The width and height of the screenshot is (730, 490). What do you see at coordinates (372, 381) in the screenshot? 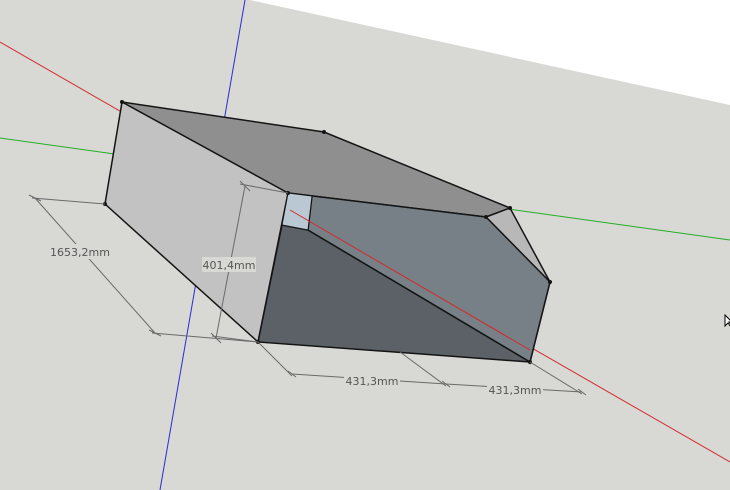
I see `dimension-width-a-label: 431,3mm` at bounding box center [372, 381].